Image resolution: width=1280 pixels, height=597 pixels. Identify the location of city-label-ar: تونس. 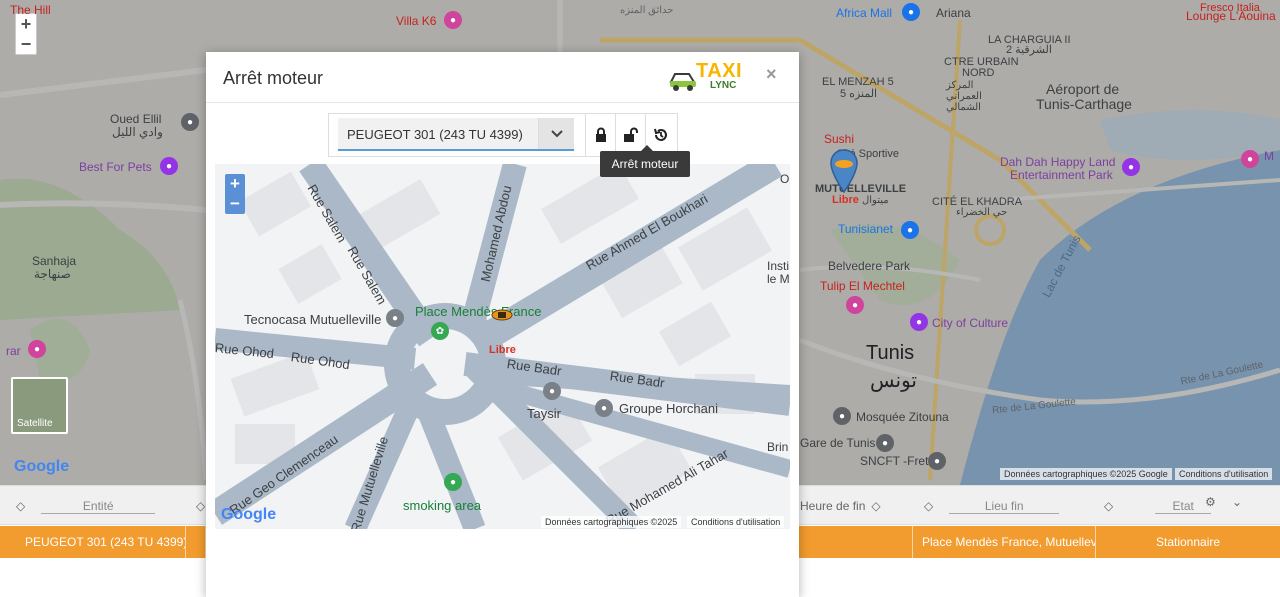
(893, 381).